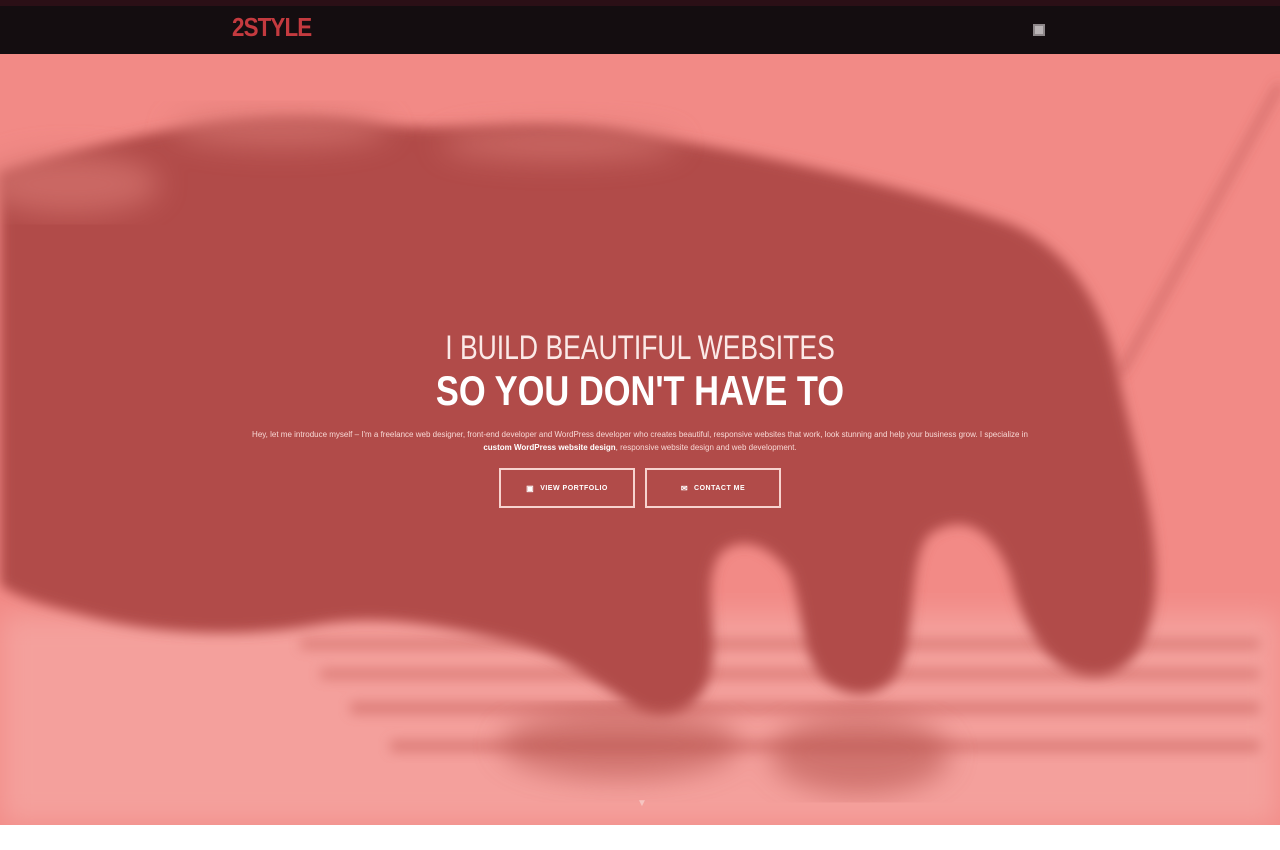 Image resolution: width=1280 pixels, height=850 pixels. What do you see at coordinates (720, 488) in the screenshot?
I see `contact-me-label: CONTACT ME` at bounding box center [720, 488].